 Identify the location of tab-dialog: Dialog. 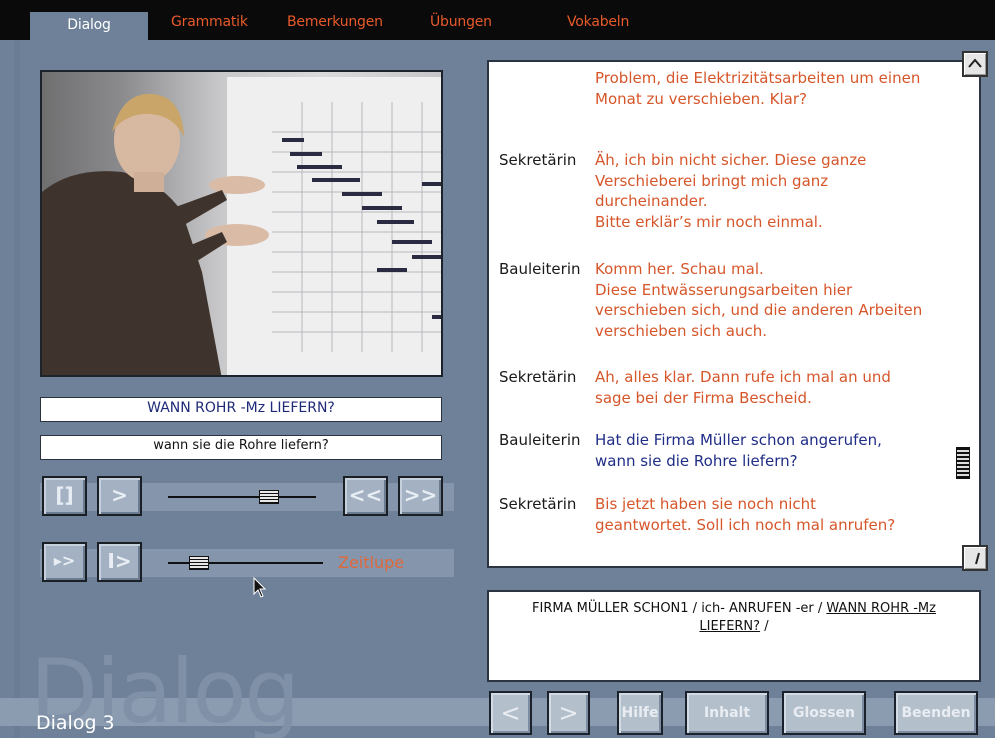
(89, 26).